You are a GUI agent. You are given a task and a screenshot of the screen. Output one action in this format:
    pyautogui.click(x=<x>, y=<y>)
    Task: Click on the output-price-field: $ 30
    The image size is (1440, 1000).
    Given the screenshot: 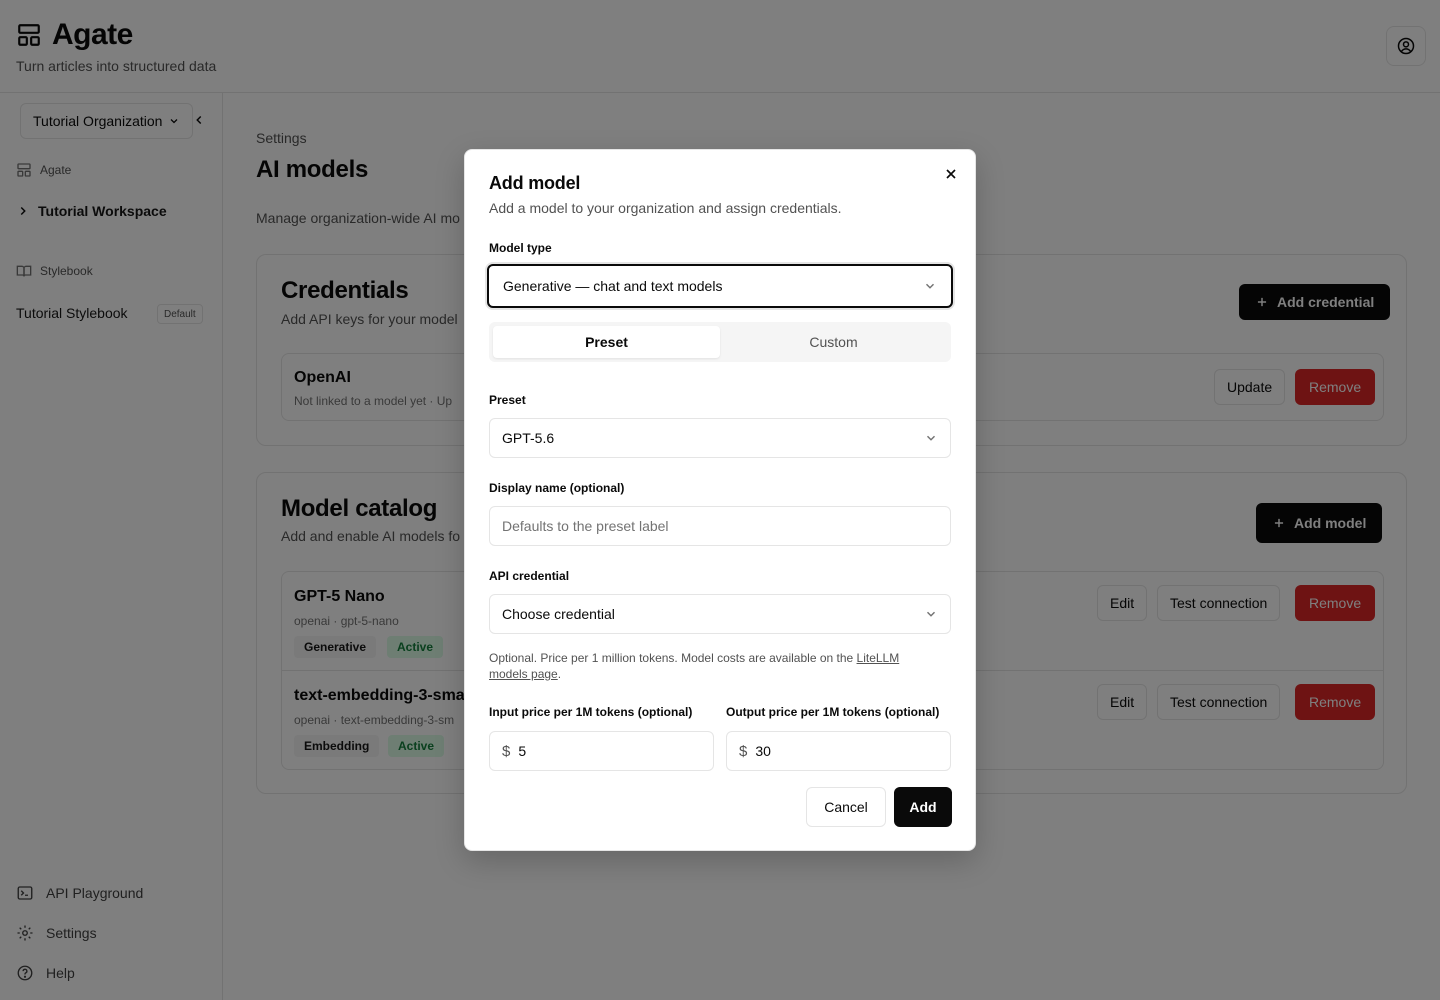 What is the action you would take?
    pyautogui.click(x=838, y=751)
    